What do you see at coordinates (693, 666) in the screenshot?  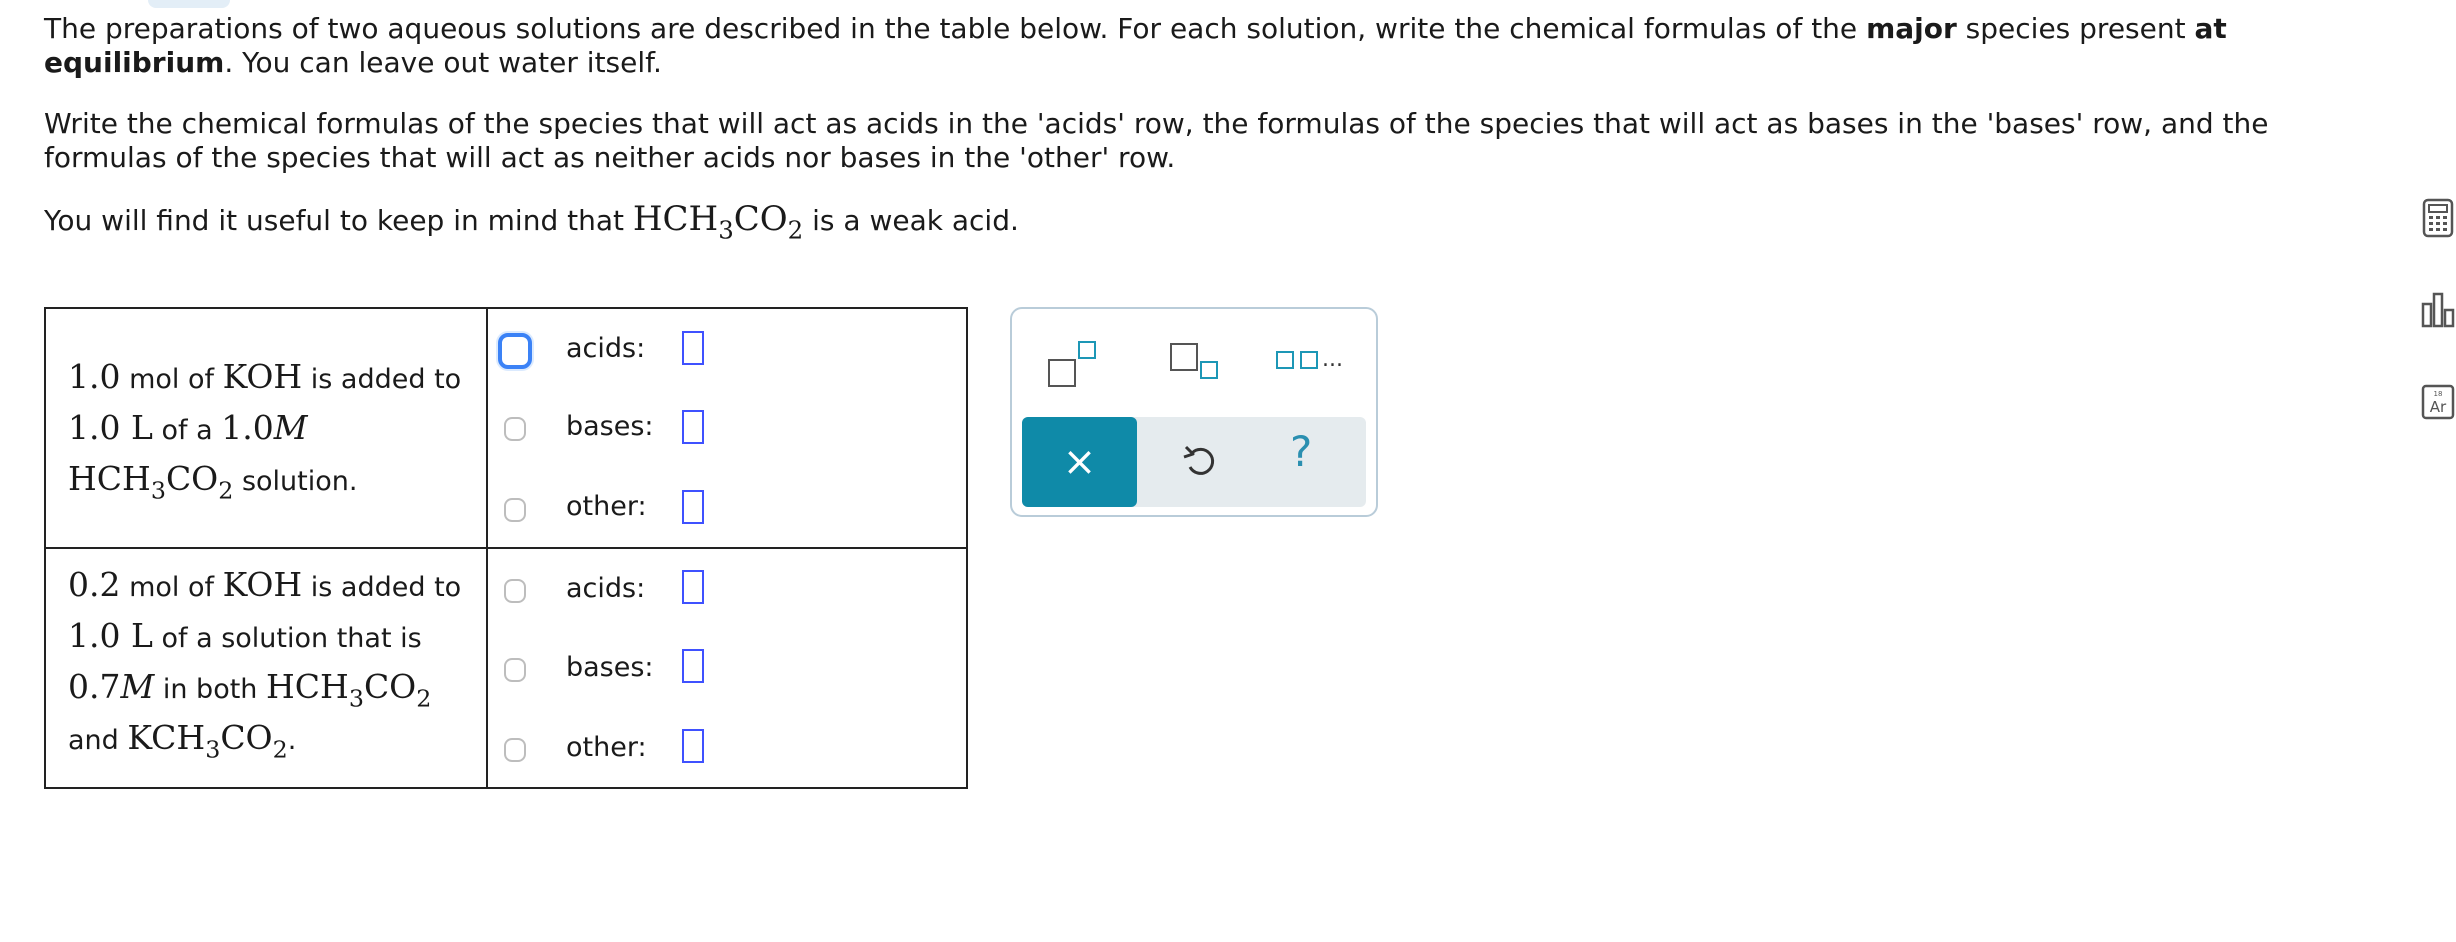 I see `solution-2-bases-input` at bounding box center [693, 666].